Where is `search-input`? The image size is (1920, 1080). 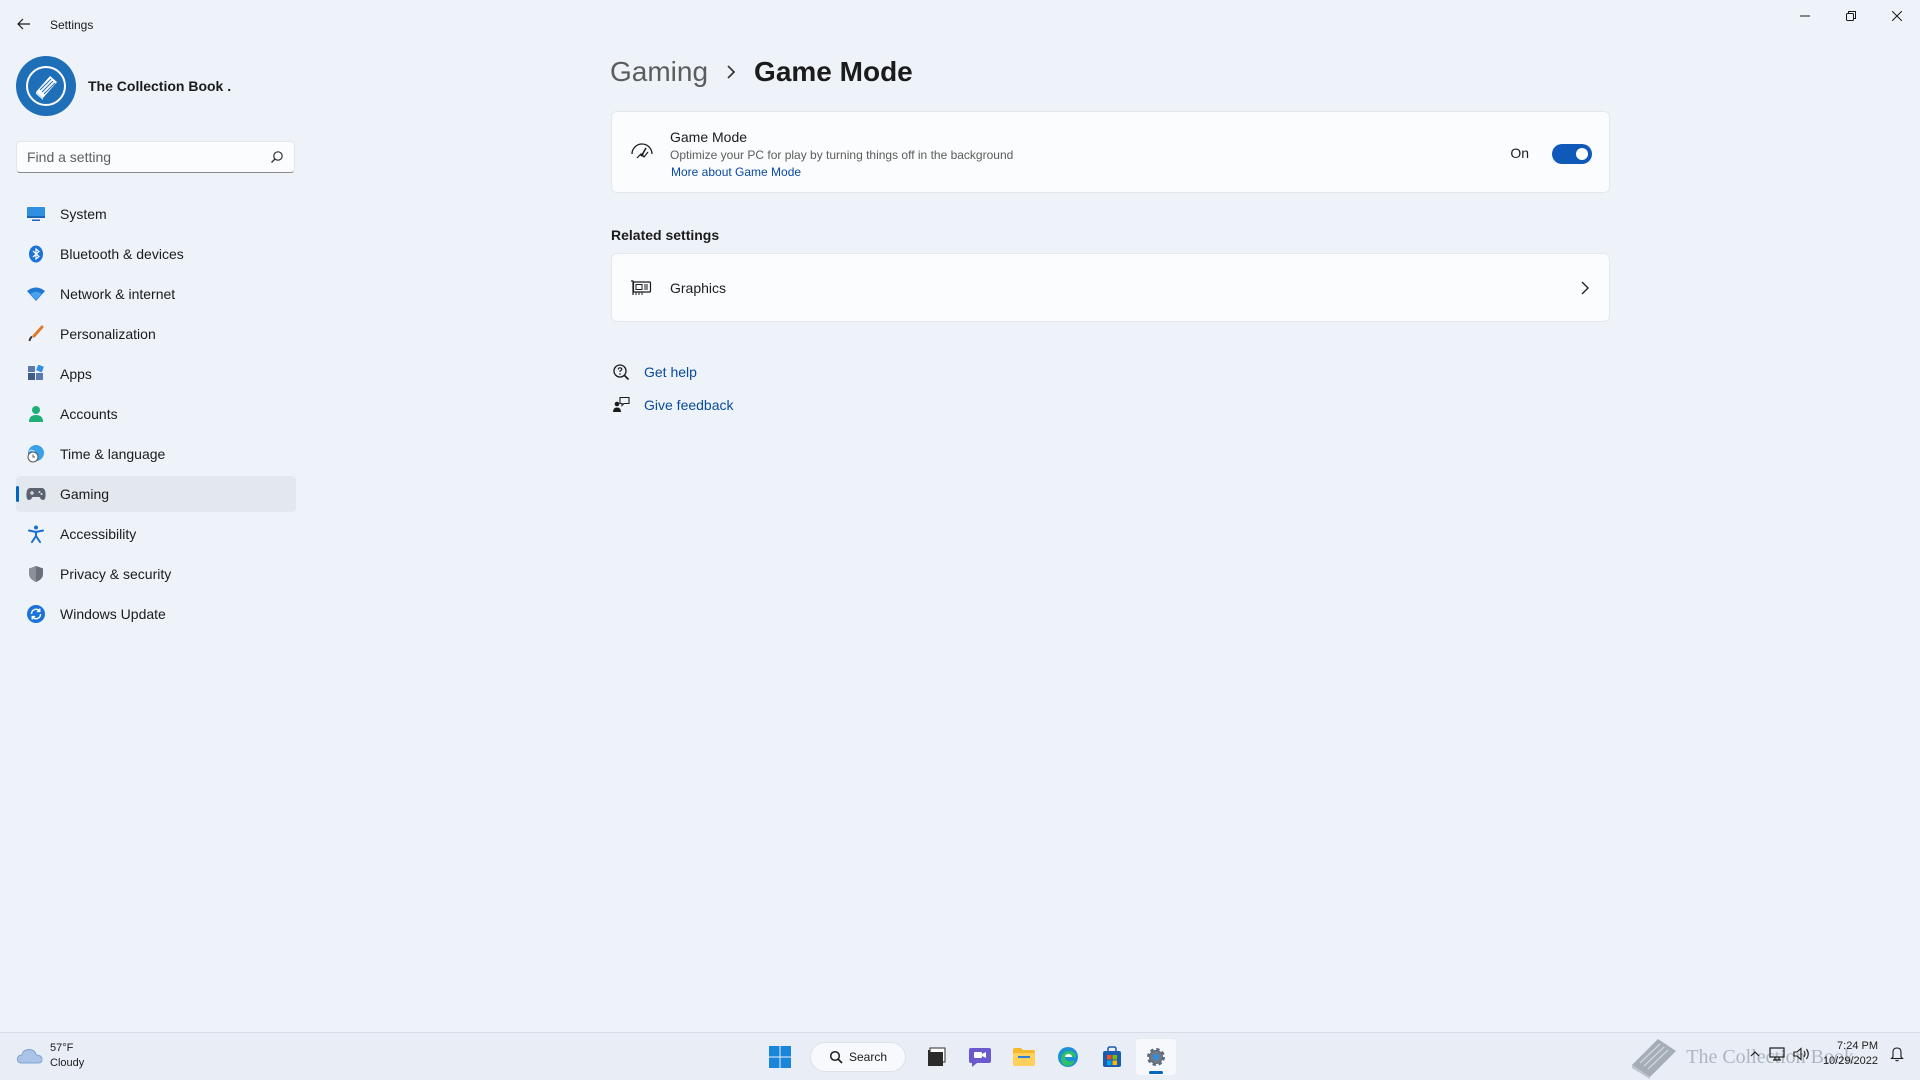 search-input is located at coordinates (137, 157).